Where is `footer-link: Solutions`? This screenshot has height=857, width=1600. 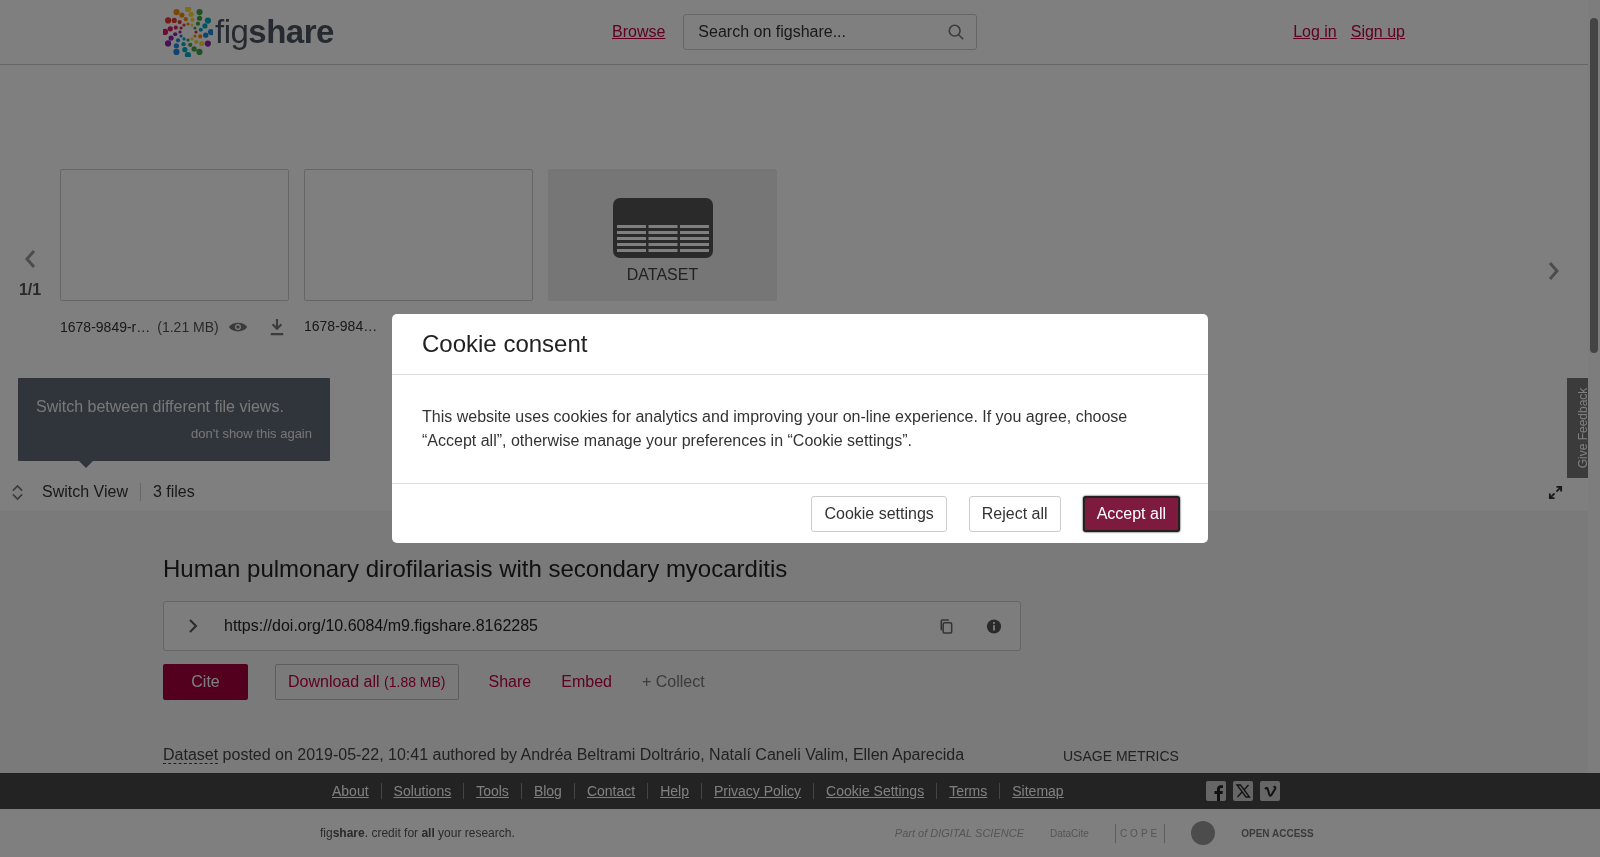
footer-link: Solutions is located at coordinates (422, 791).